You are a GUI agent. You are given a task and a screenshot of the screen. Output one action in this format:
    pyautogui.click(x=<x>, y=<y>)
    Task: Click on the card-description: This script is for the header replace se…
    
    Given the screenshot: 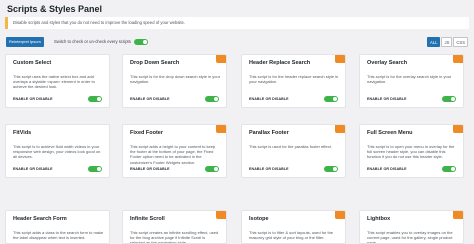 What is the action you would take?
    pyautogui.click(x=294, y=79)
    